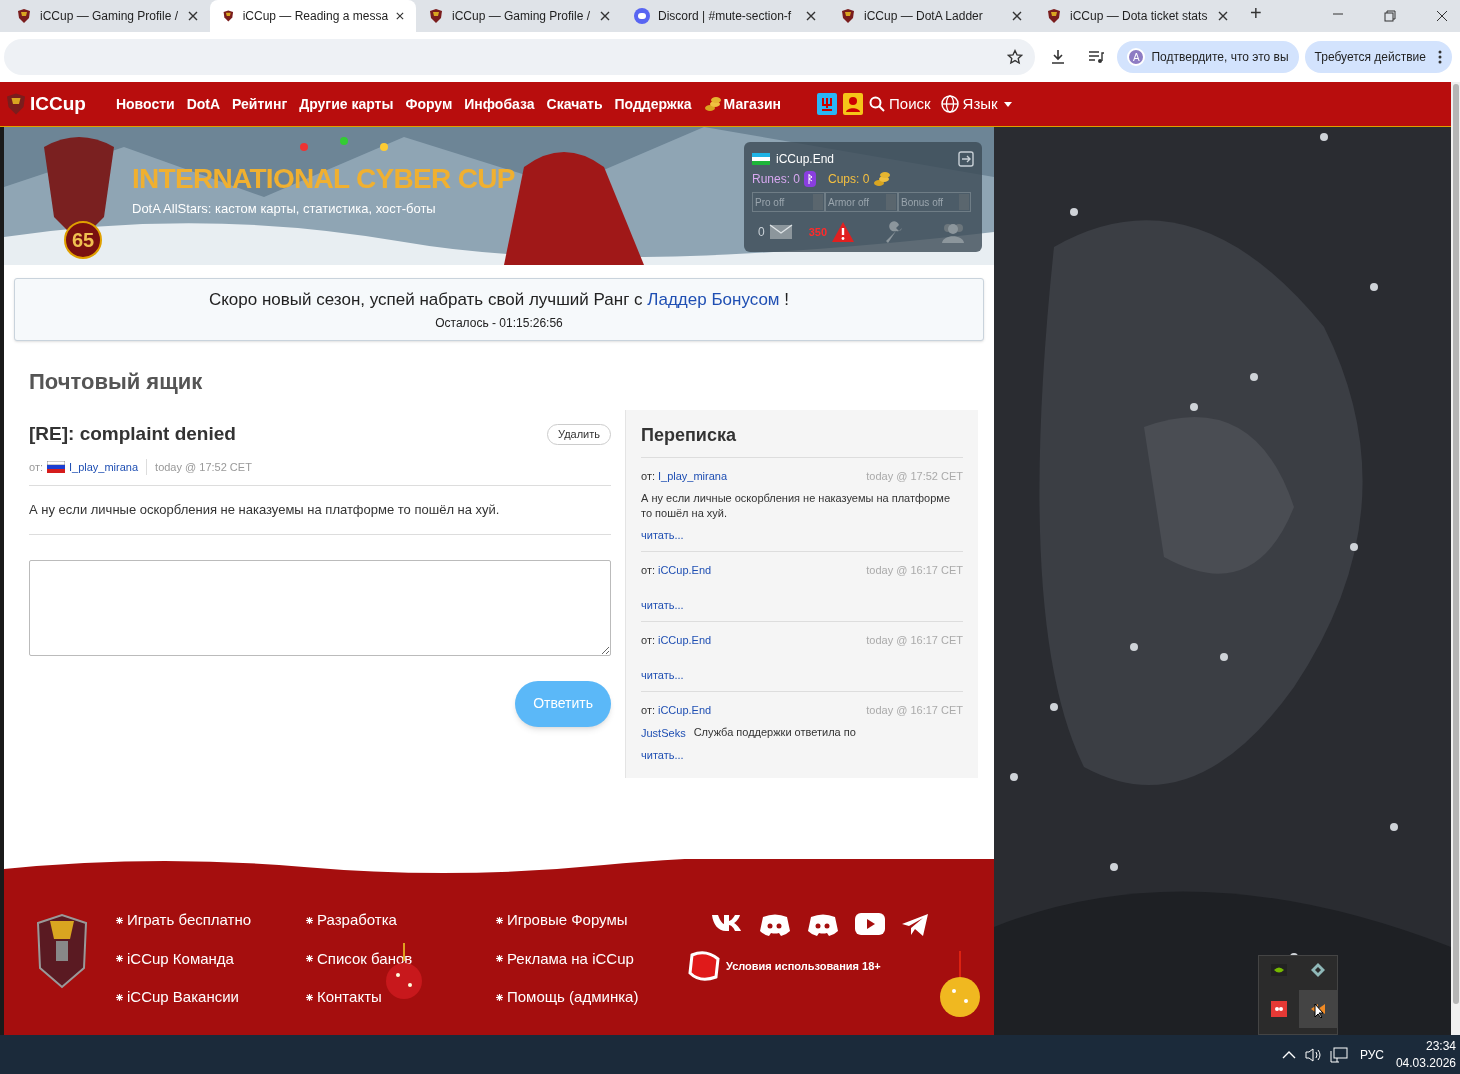  What do you see at coordinates (401, 997) in the screenshot?
I see `footer-link: Контакты` at bounding box center [401, 997].